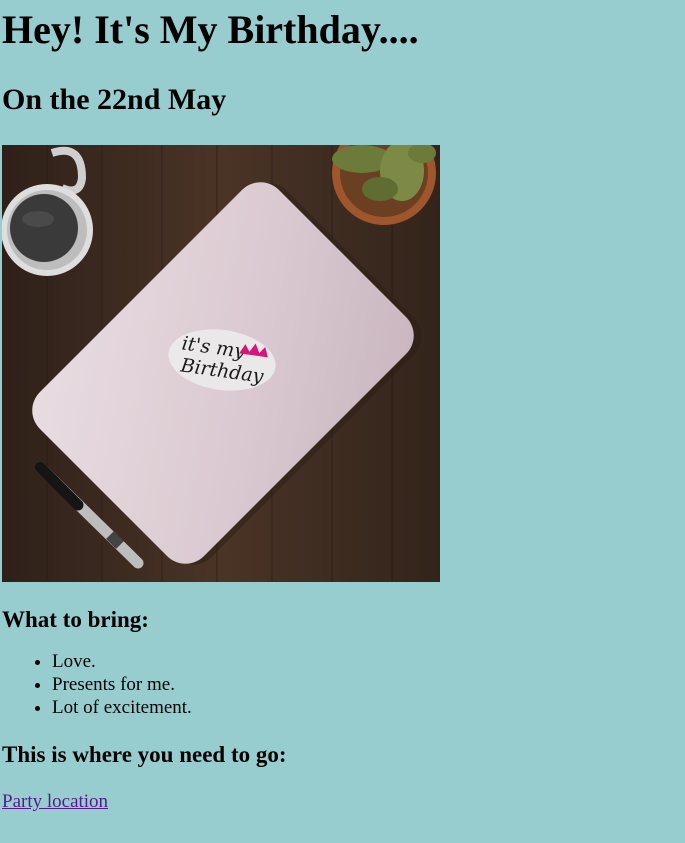 Image resolution: width=685 pixels, height=843 pixels. I want to click on list-item: Lot of excitement., so click(368, 707).